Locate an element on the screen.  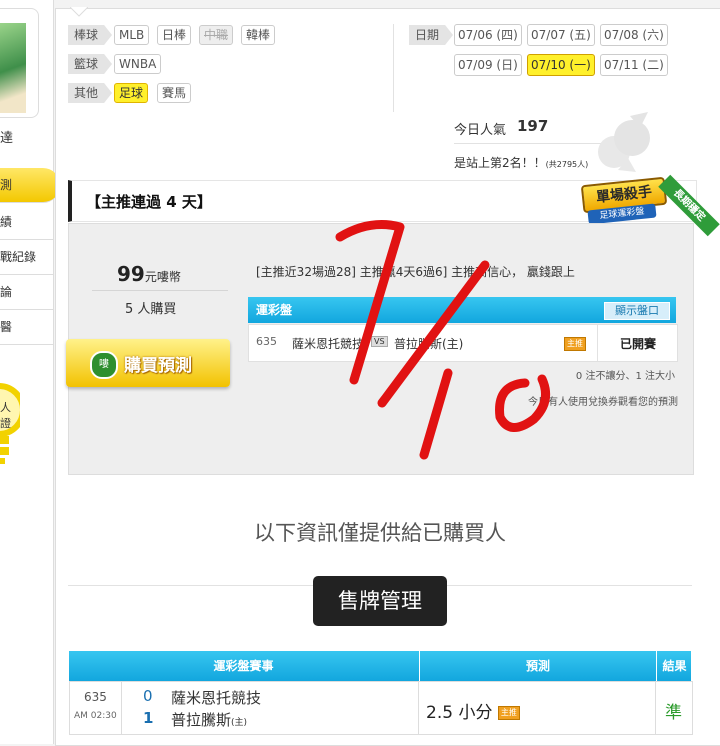
popularity-label: 今日人氣 is located at coordinates (480, 130).